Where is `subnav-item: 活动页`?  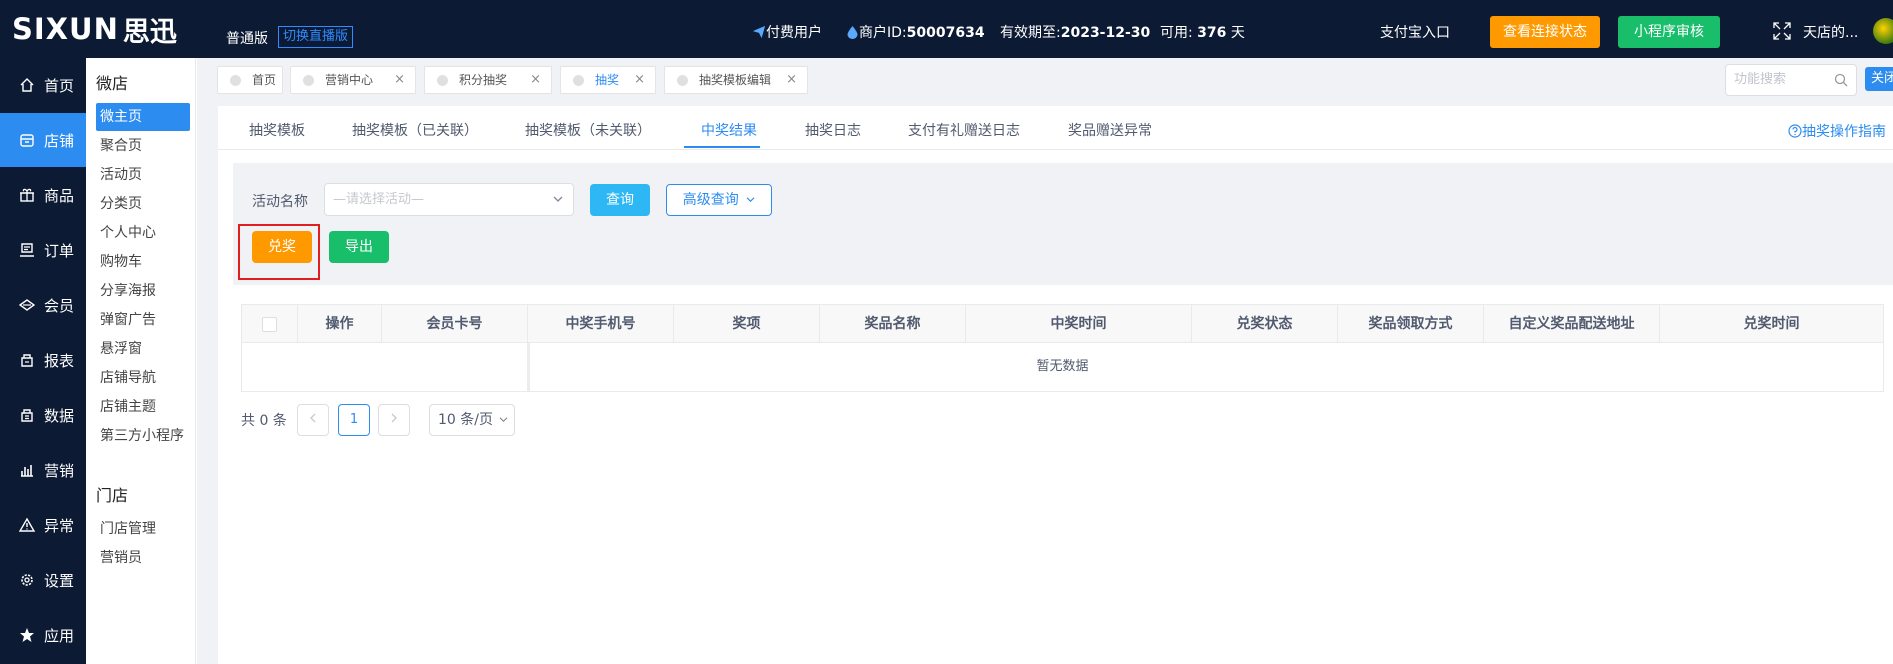 subnav-item: 活动页 is located at coordinates (143, 175).